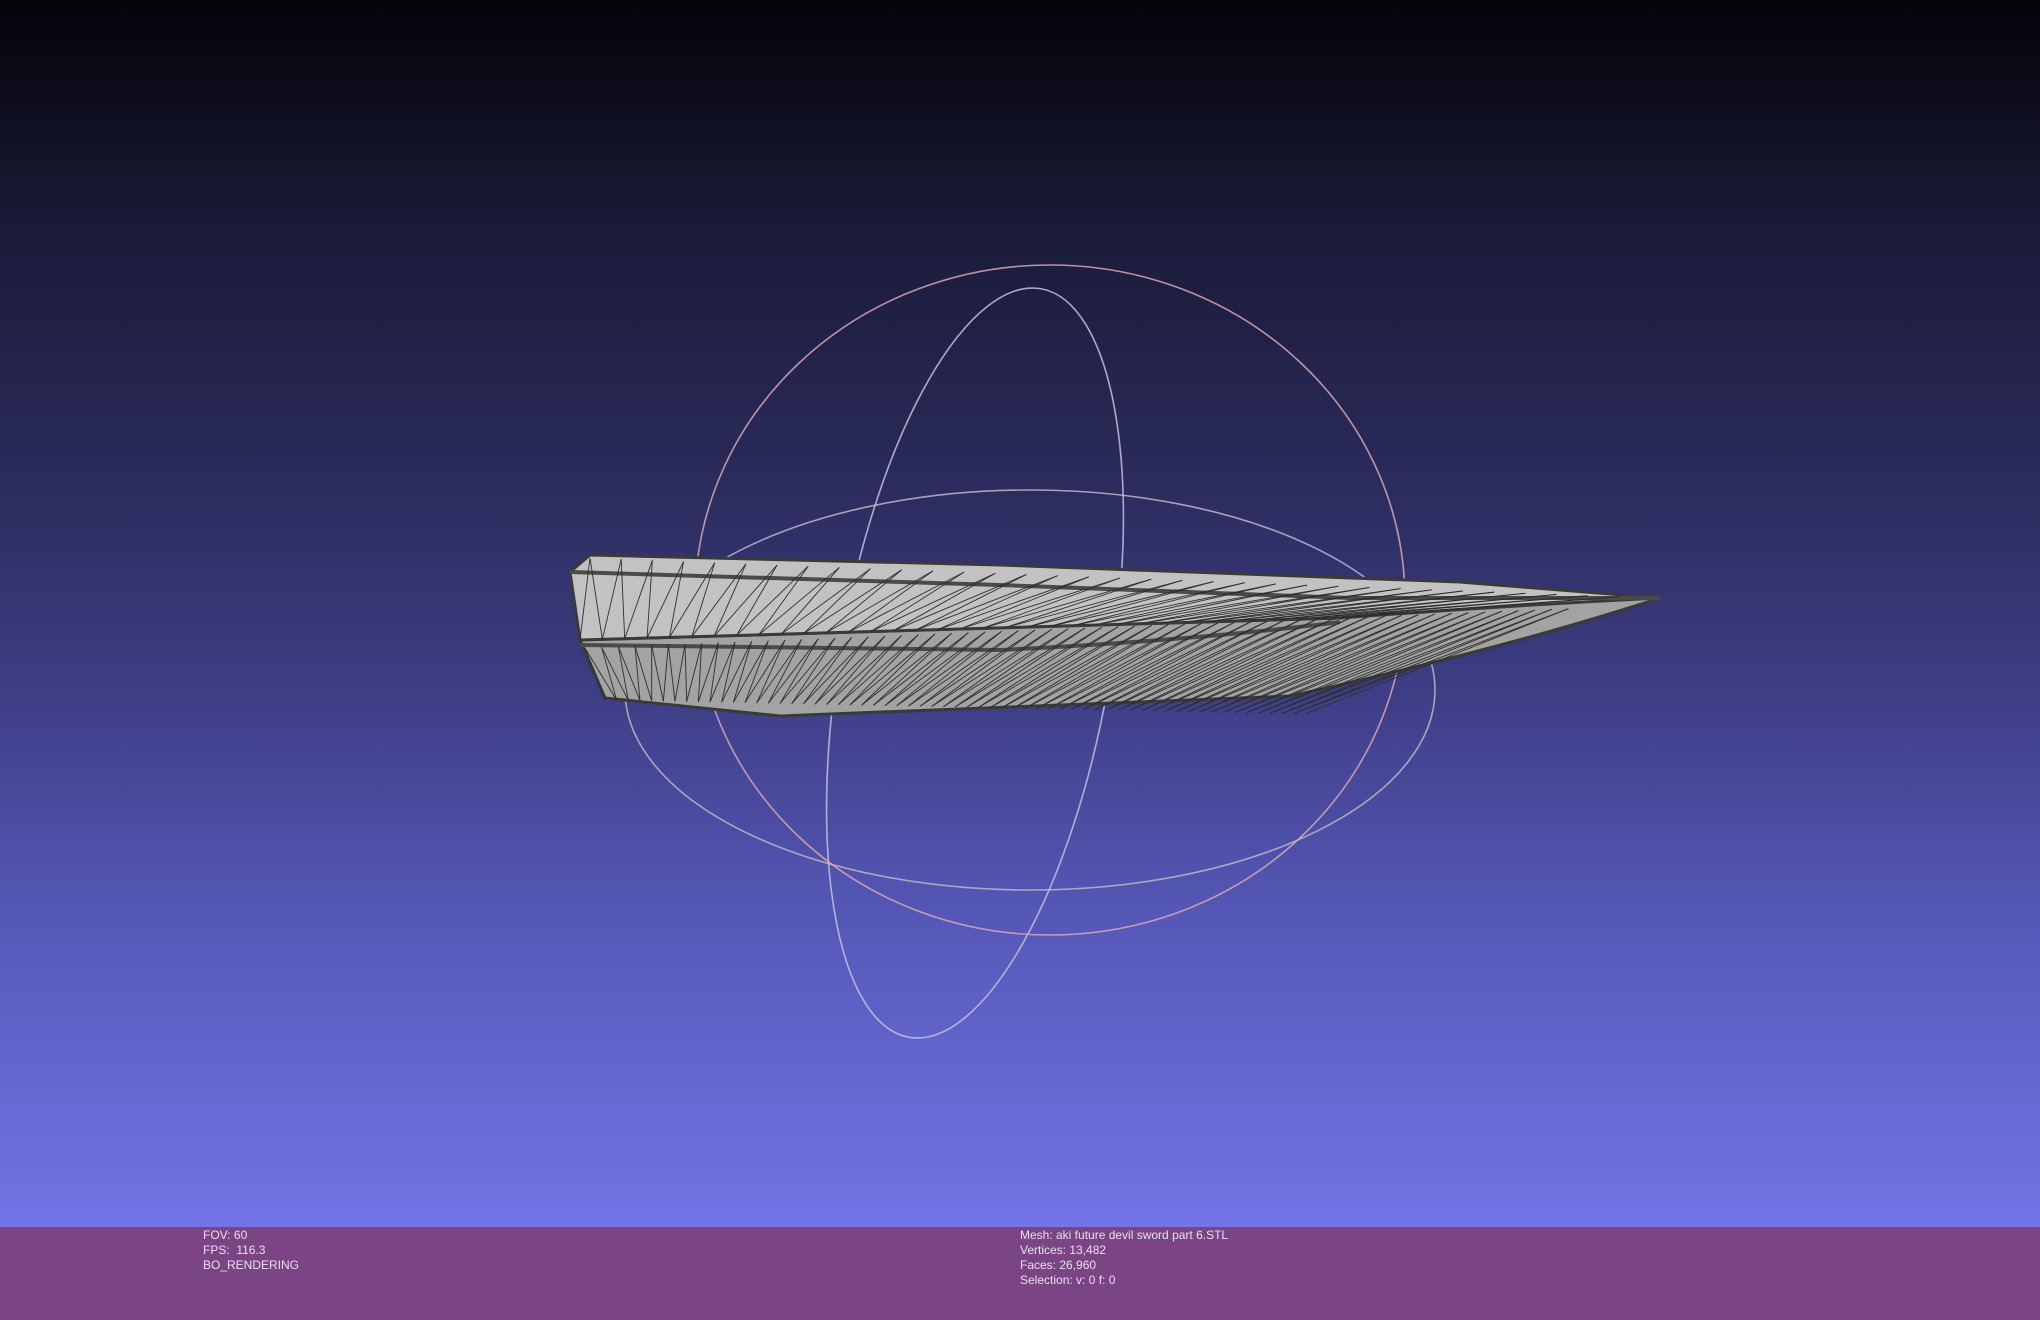  I want to click on fov-label: FOV: 60, so click(225, 1235).